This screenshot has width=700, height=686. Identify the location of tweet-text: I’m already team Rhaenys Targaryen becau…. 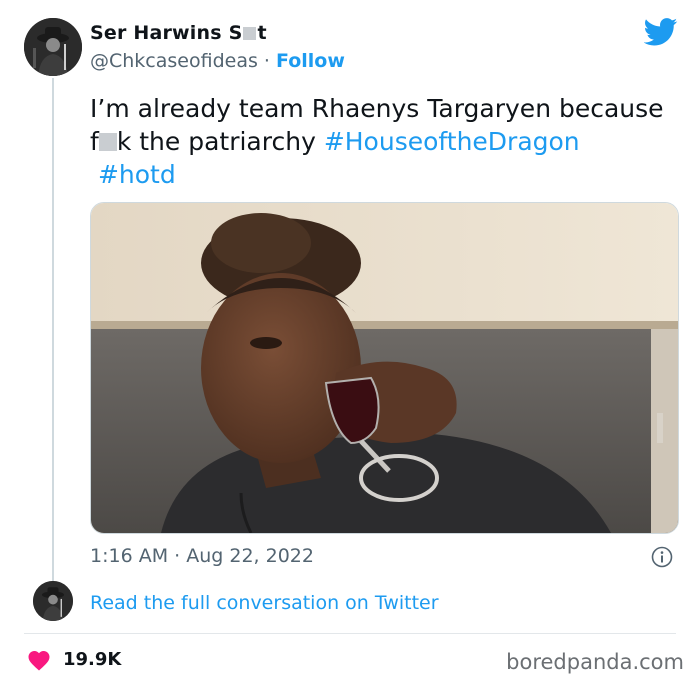
(385, 141).